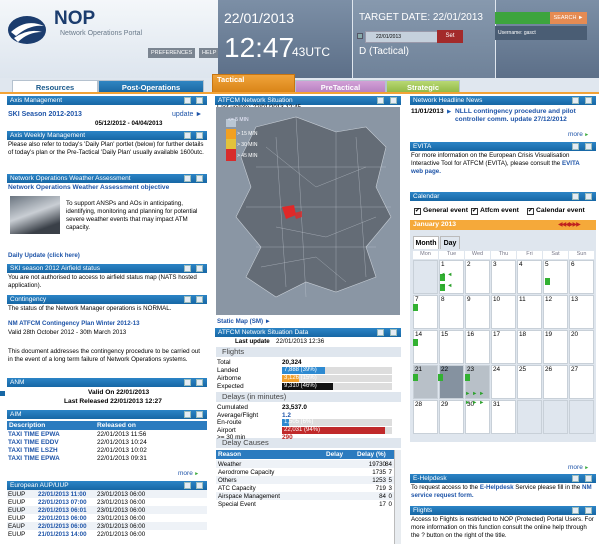 This screenshot has height=544, width=599. What do you see at coordinates (541, 33) in the screenshot?
I see `username-field: Username: gasct` at bounding box center [541, 33].